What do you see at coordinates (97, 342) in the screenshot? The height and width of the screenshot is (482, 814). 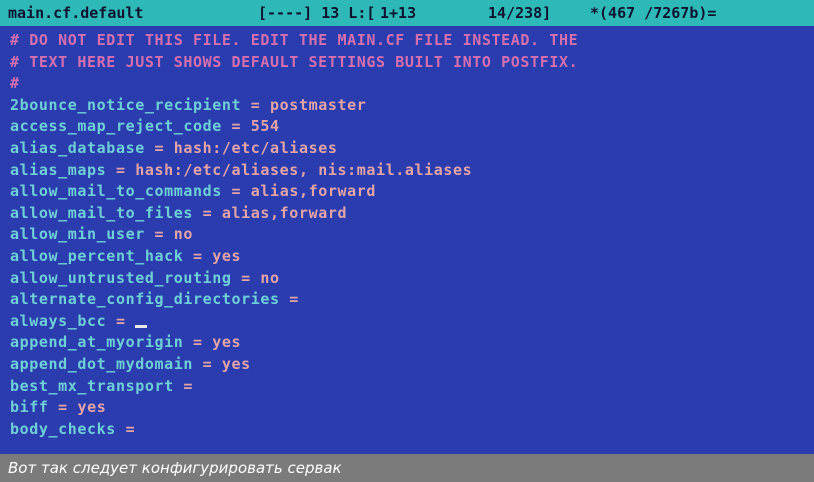 I see `setting-key: append_at_myorigin` at bounding box center [97, 342].